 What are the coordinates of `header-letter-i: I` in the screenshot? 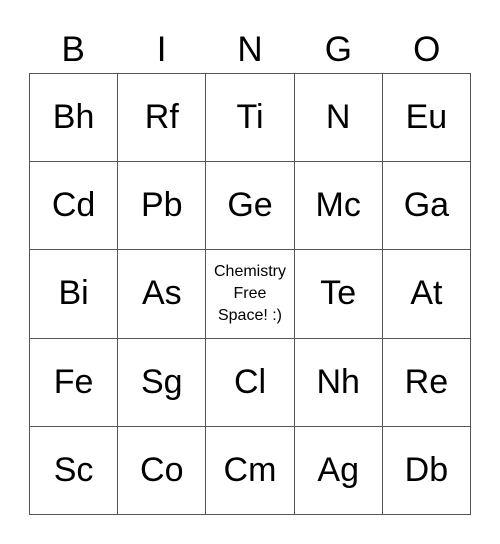 It's located at (161, 49).